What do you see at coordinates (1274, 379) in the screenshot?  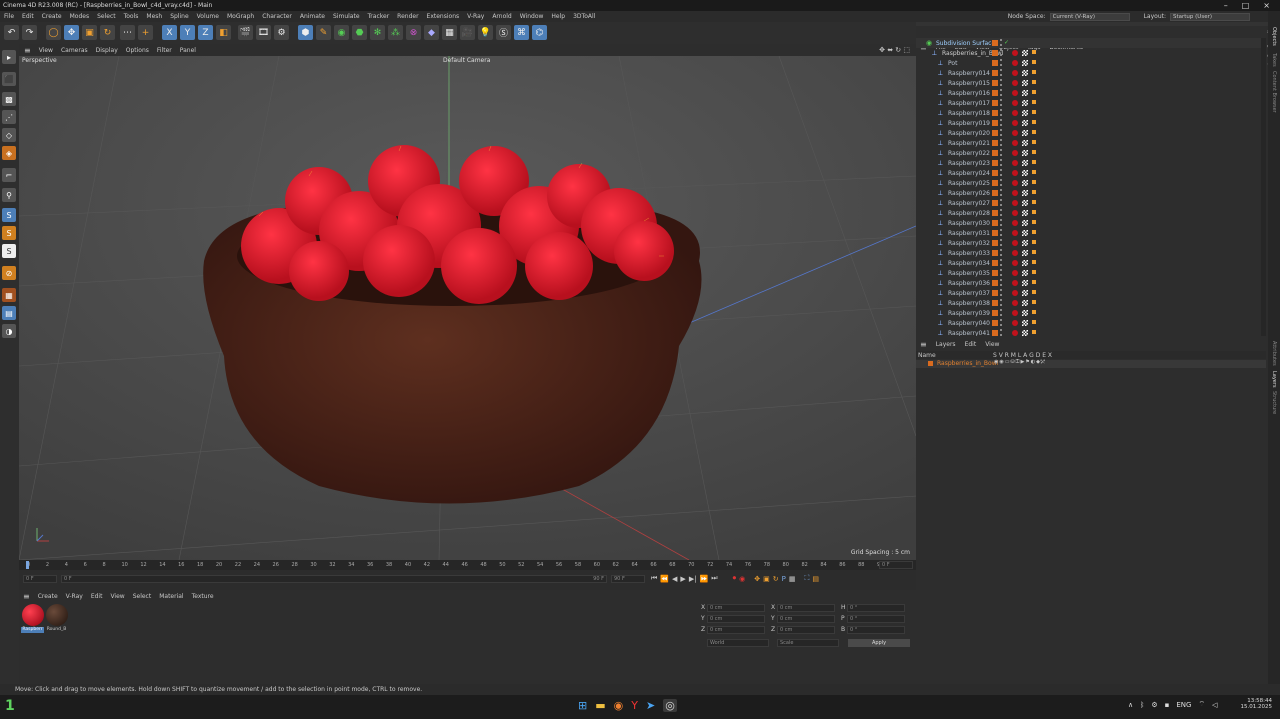 I see `tab-layers: Layers` at bounding box center [1274, 379].